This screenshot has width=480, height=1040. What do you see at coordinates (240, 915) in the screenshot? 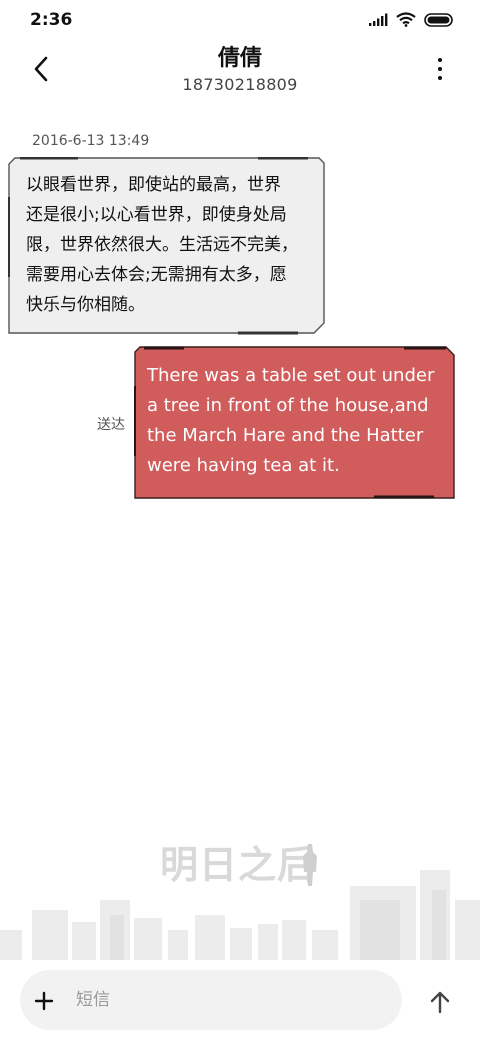
I see `city-skyline-decoration` at bounding box center [240, 915].